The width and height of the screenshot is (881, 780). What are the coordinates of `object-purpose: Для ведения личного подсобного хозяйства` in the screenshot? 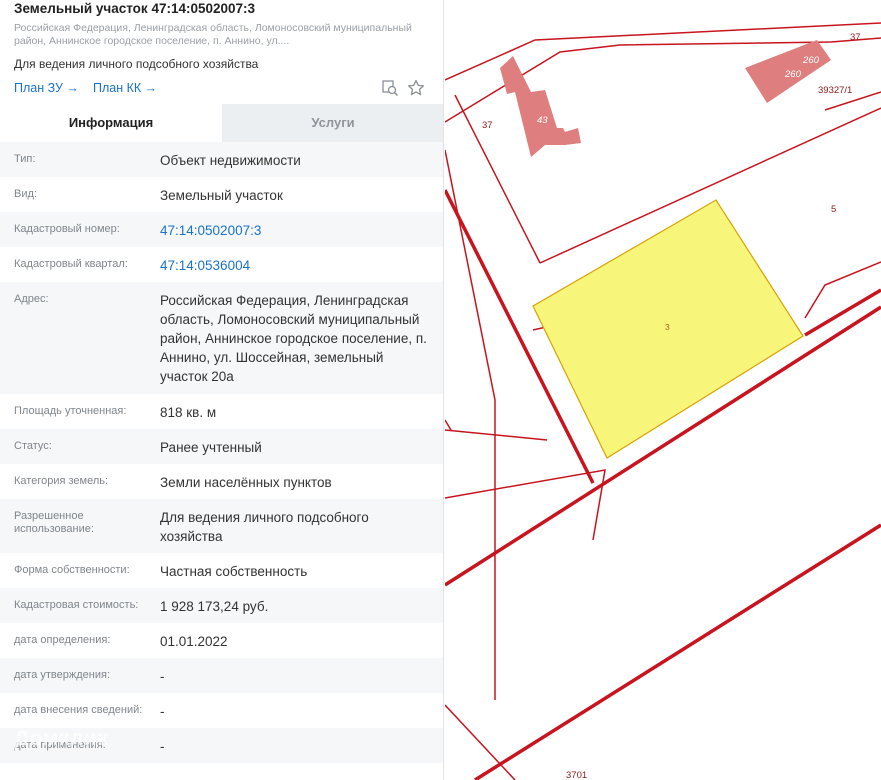 It's located at (136, 64).